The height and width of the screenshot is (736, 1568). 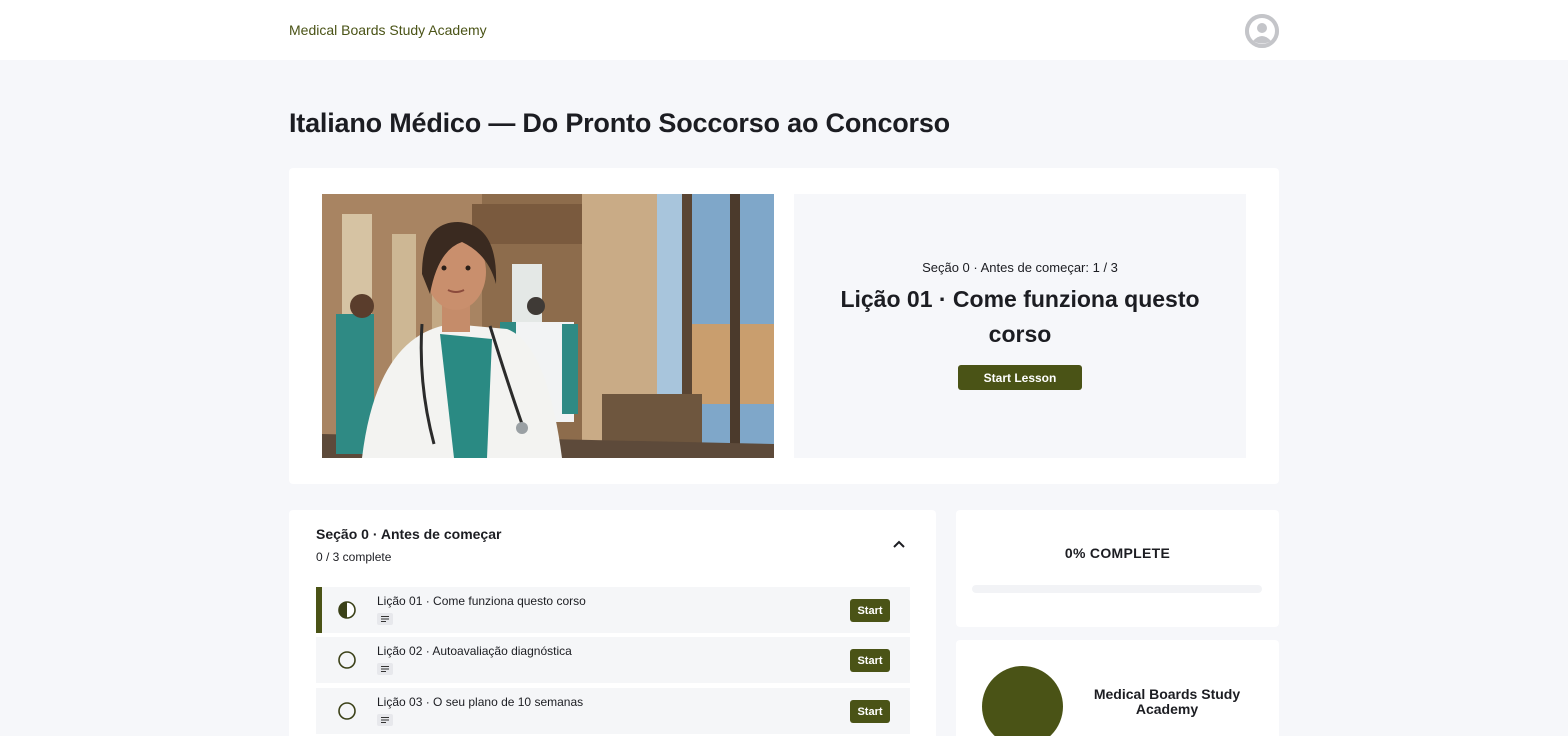 I want to click on progress-bar, so click(x=1117, y=589).